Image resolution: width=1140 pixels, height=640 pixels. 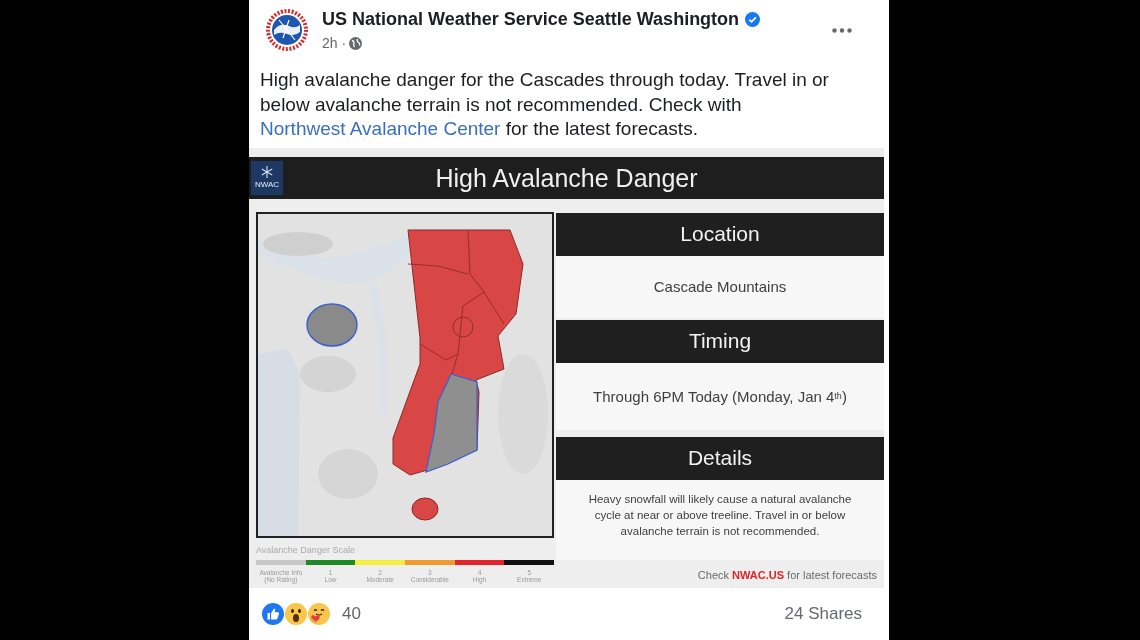 What do you see at coordinates (273, 613) in the screenshot?
I see `thumbs-up-icon` at bounding box center [273, 613].